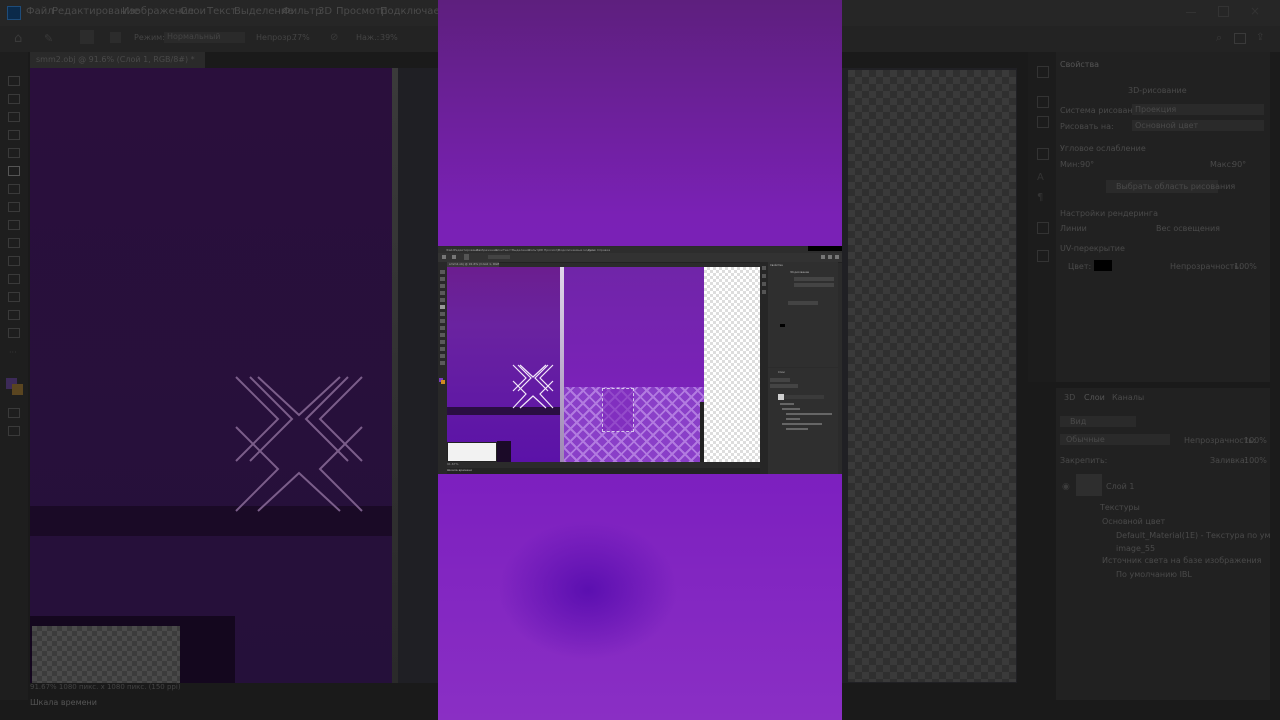 The image size is (1280, 720). Describe the element at coordinates (1135, 548) in the screenshot. I see `layer-item: image_55` at that location.